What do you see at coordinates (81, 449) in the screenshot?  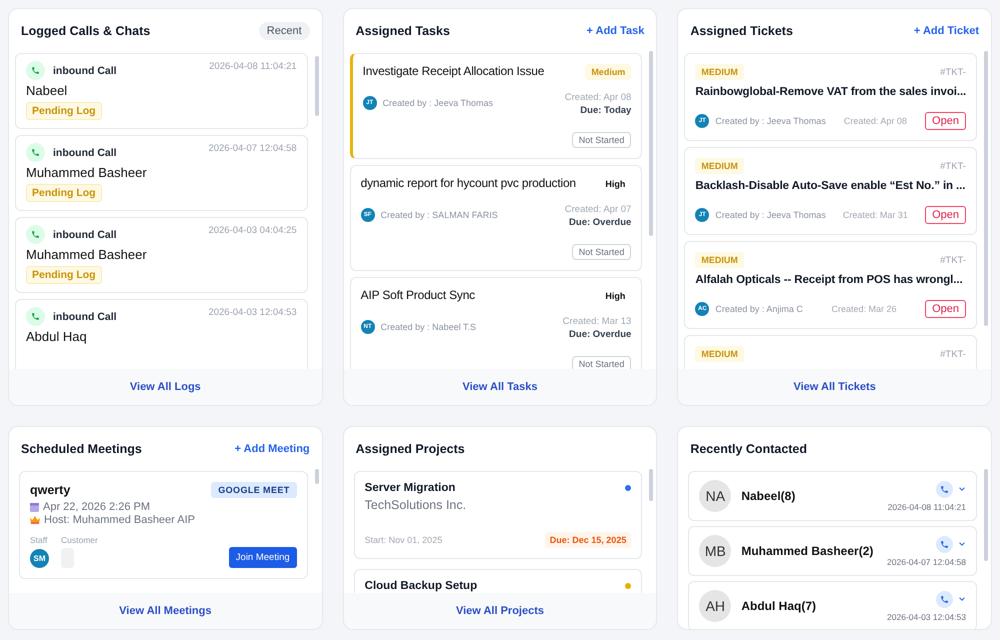 I see `panel-title: Scheduled Meetings` at bounding box center [81, 449].